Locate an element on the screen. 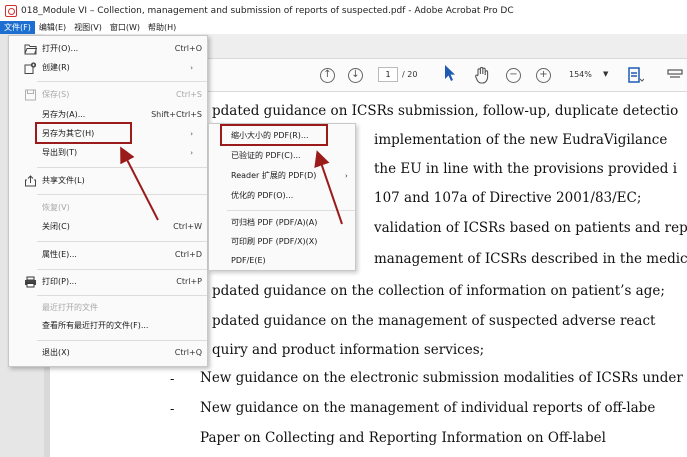 Image resolution: width=687 pixels, height=457 pixels. highlight-box-reduced-size-pdf is located at coordinates (274, 135).